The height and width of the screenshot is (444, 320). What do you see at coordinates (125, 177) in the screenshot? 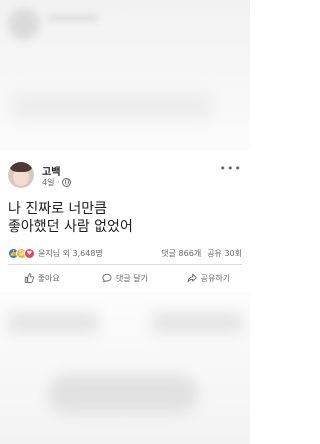
I see `post-header: 고백 4일 · •••` at bounding box center [125, 177].